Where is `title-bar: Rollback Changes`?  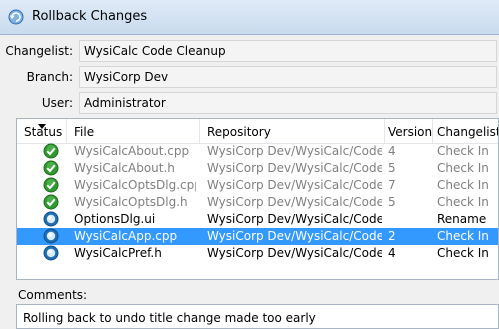
title-bar: Rollback Changes is located at coordinates (249, 17).